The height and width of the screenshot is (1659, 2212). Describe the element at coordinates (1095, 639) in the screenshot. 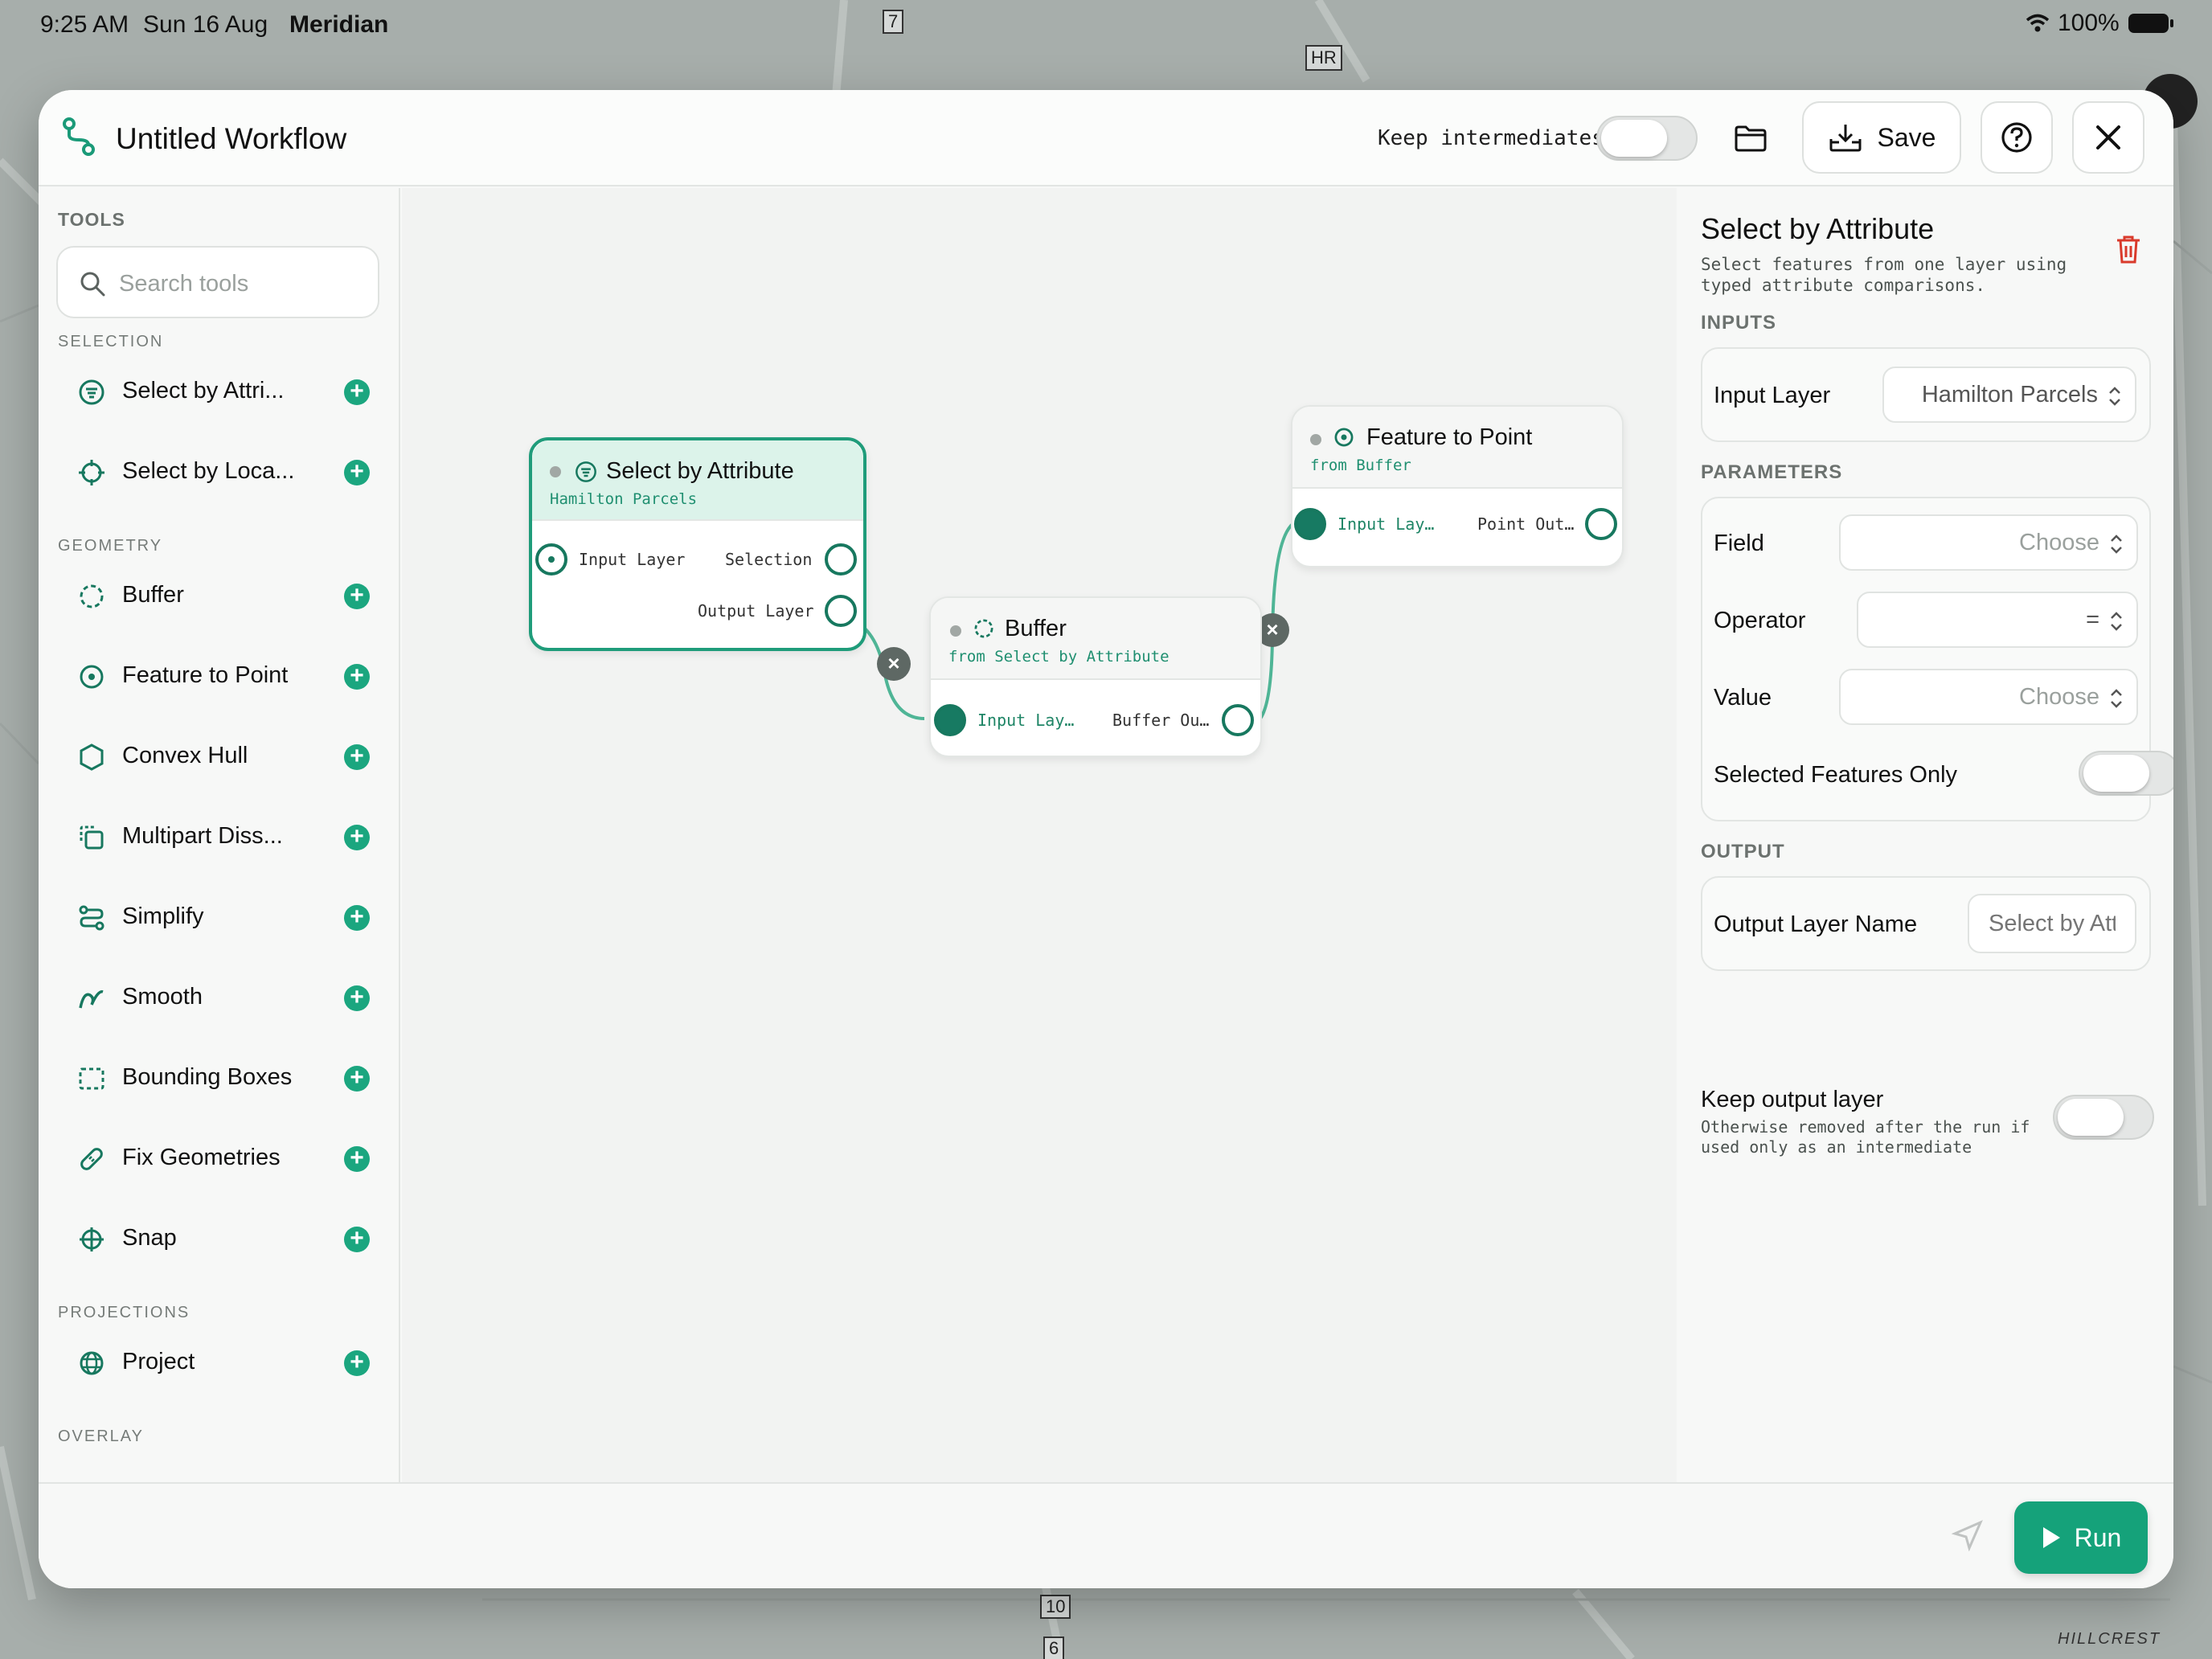

I see `node-header: Buffer from Select by Attribute` at that location.